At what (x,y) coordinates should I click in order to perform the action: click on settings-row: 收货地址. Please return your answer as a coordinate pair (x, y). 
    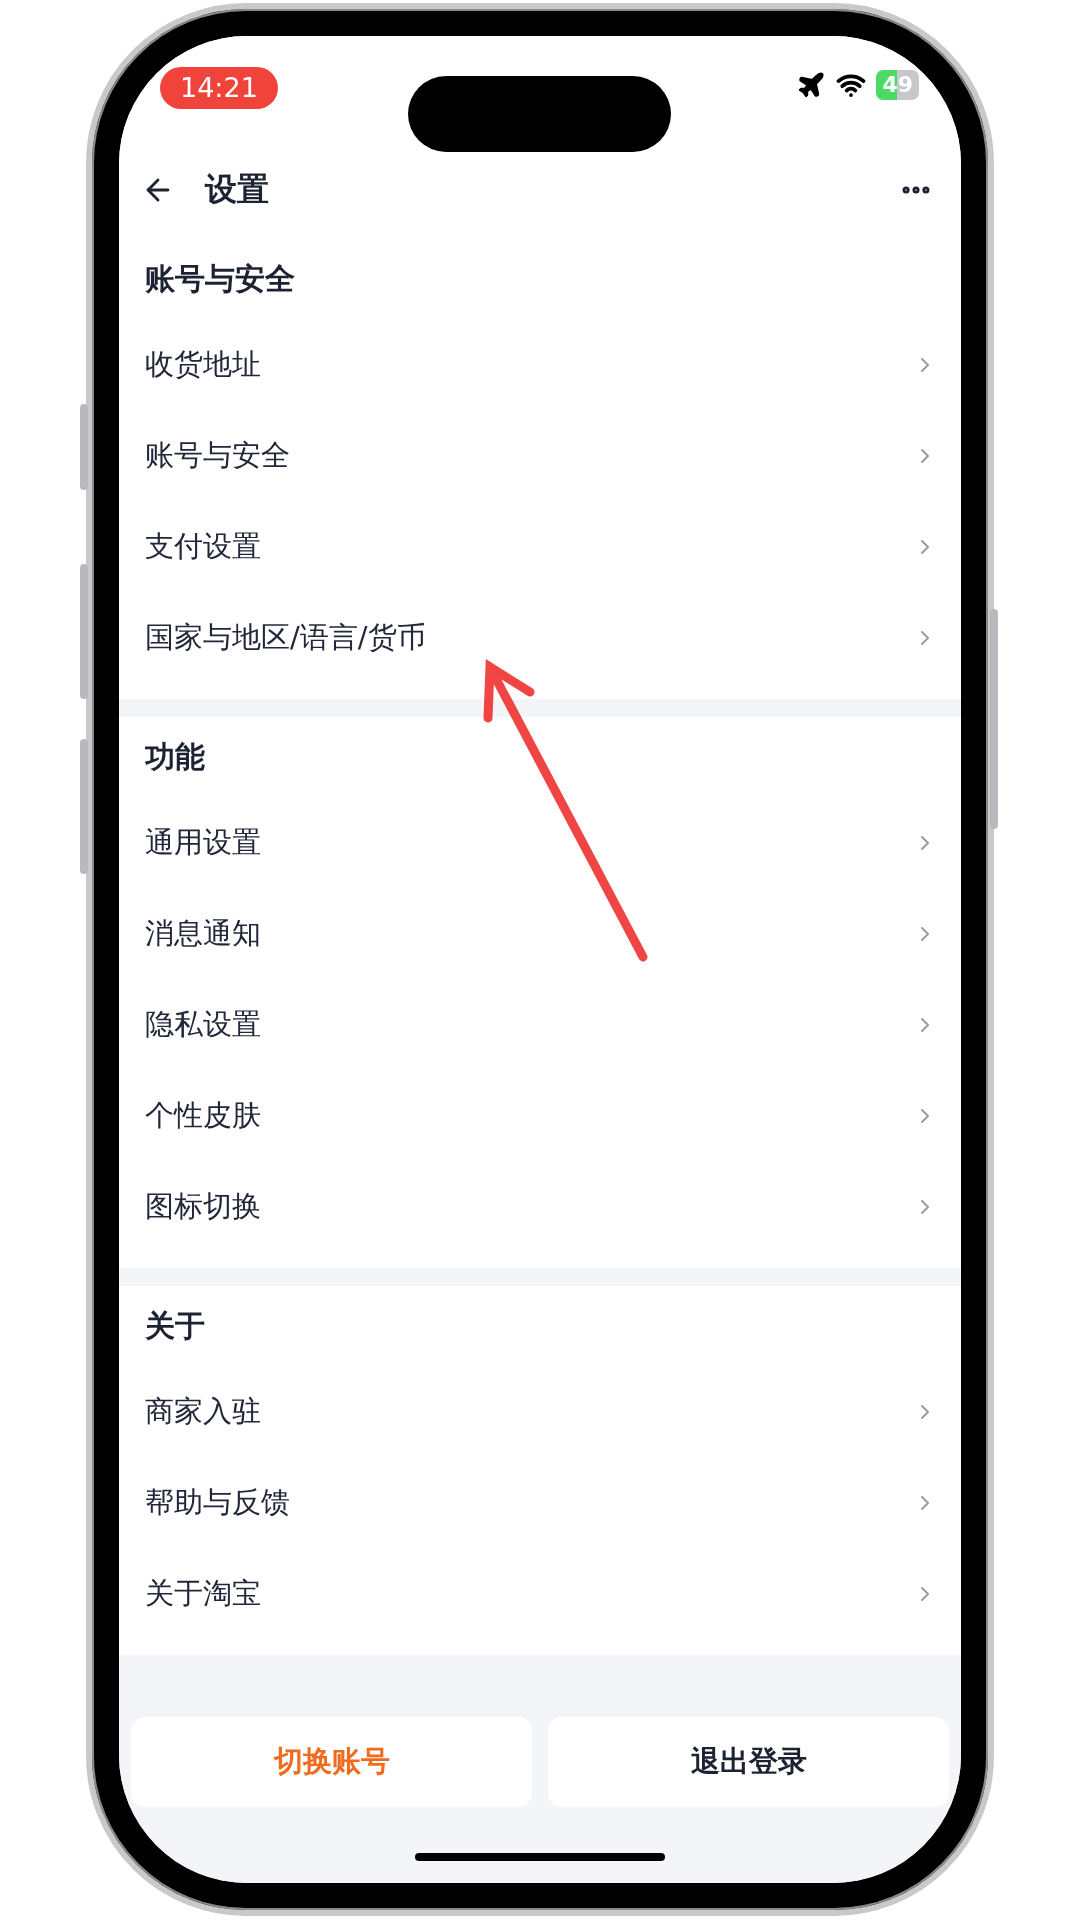
    Looking at the image, I should click on (540, 364).